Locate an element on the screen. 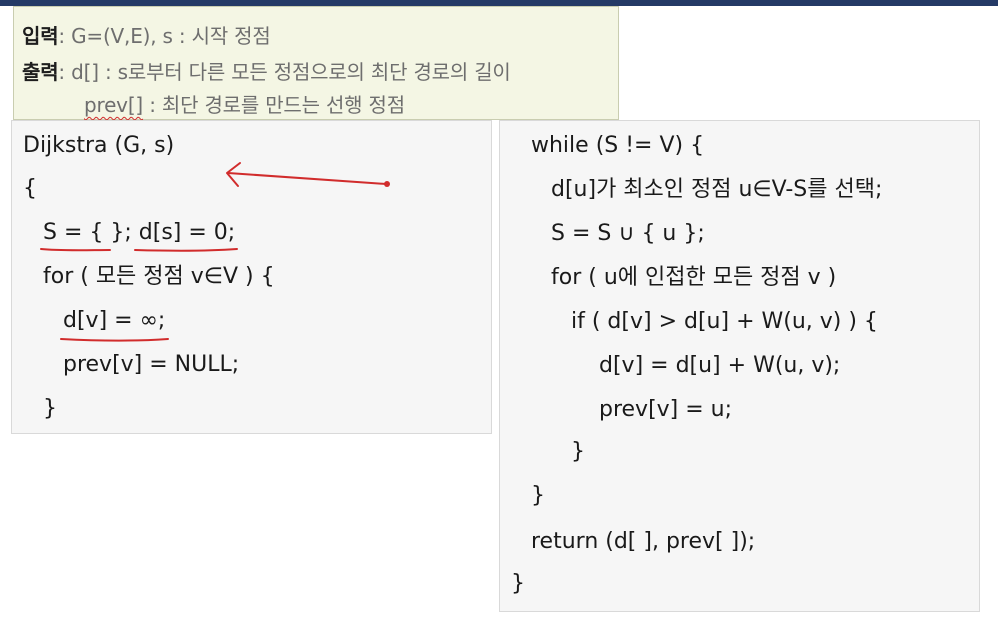  code-line: prev[v] = u; is located at coordinates (666, 409).